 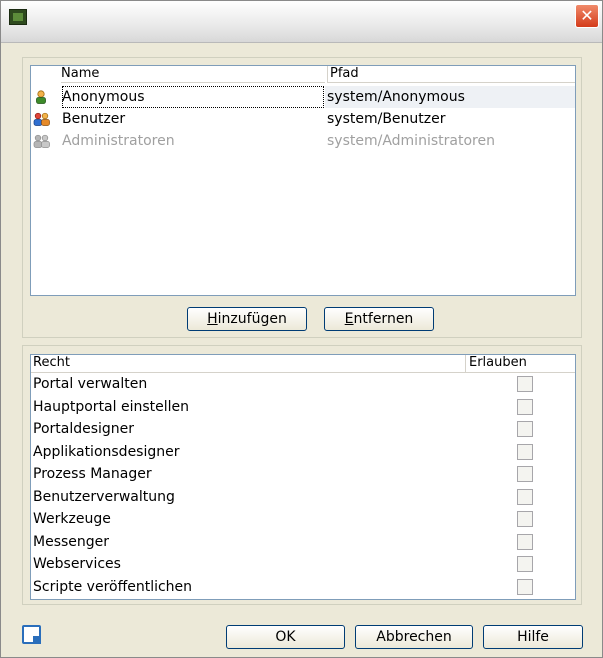 I want to click on right-label: Benutzerverwaltung, so click(x=104, y=497).